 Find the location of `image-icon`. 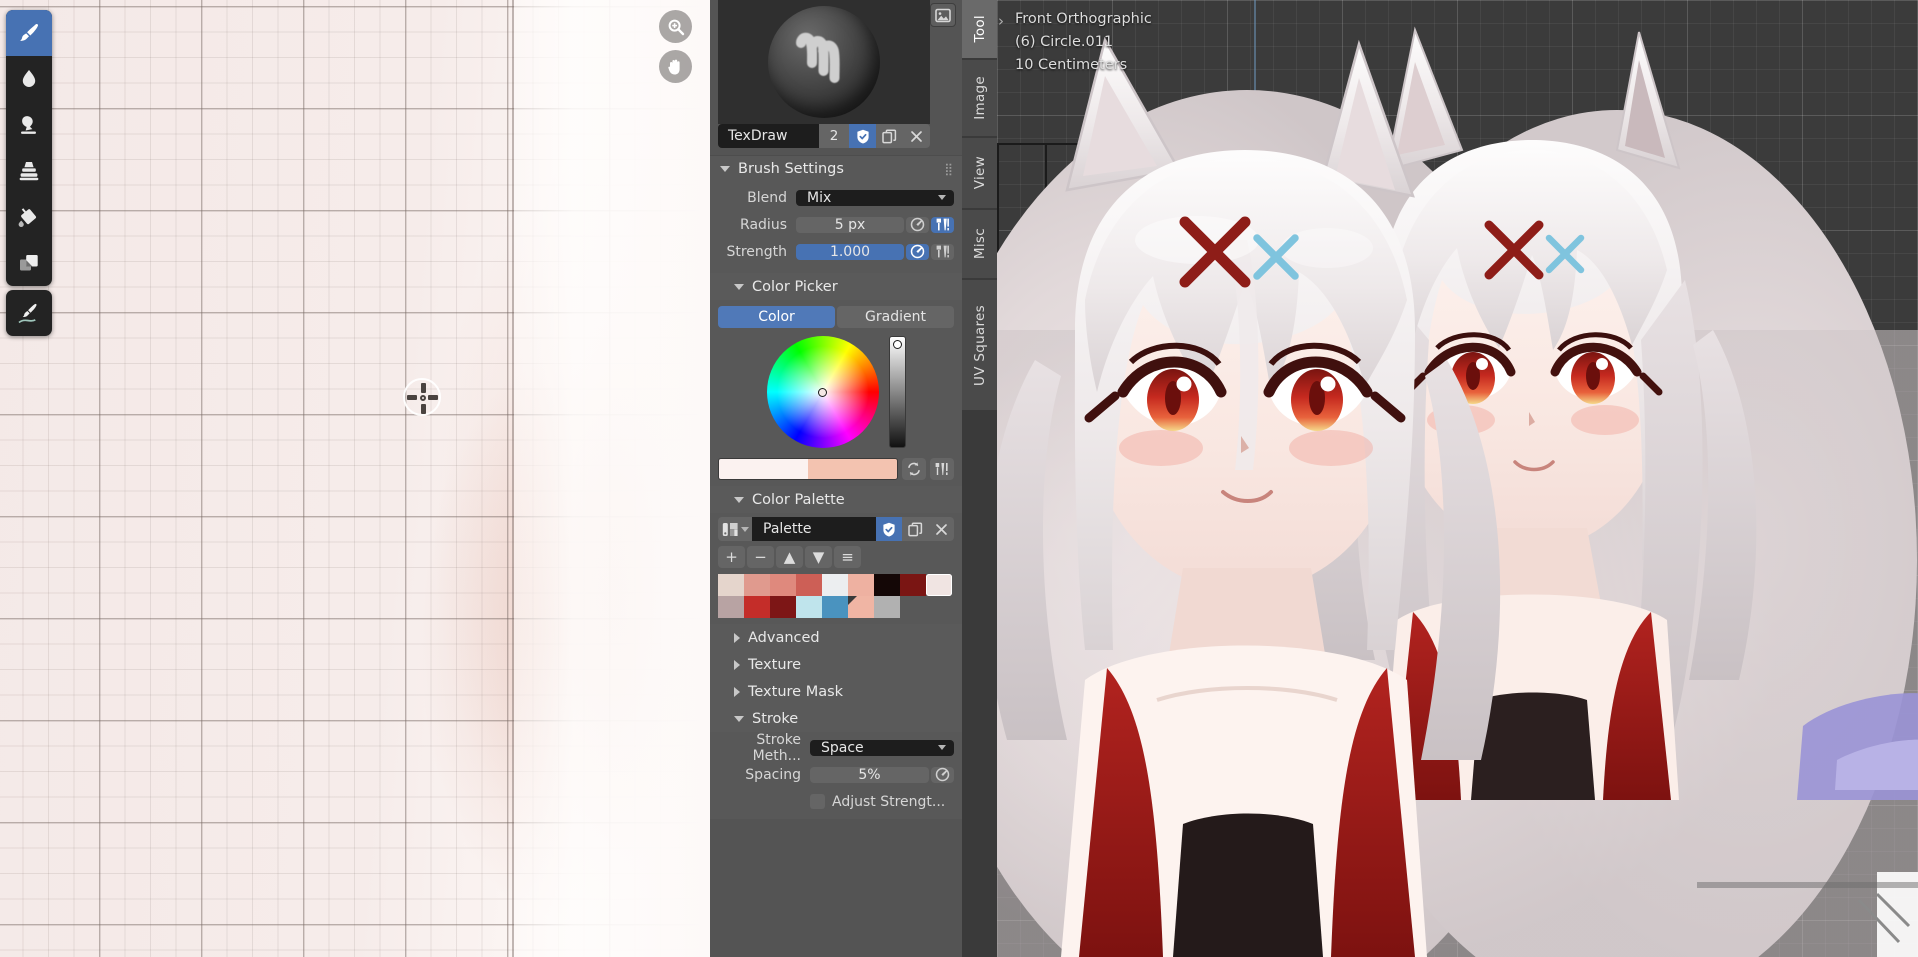

image-icon is located at coordinates (943, 15).